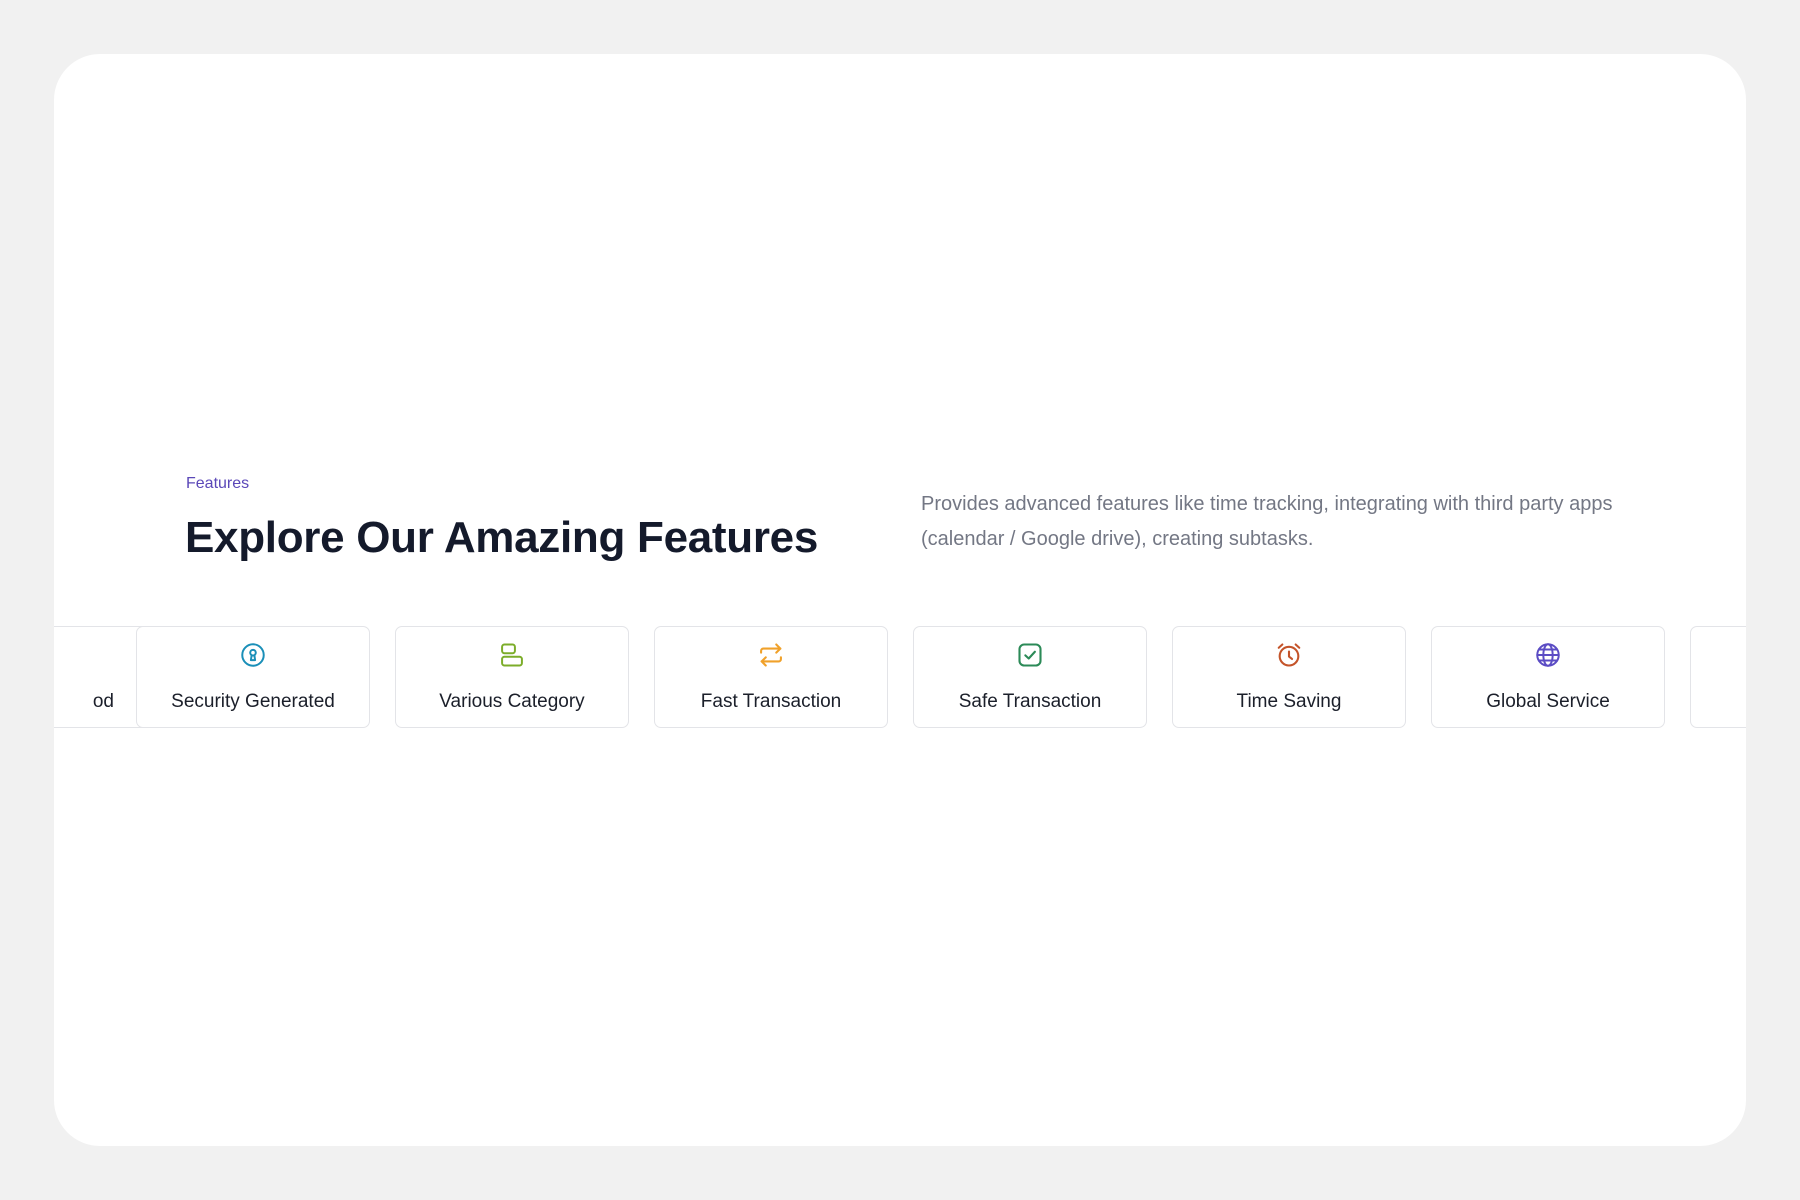 This screenshot has height=1200, width=1800. What do you see at coordinates (1030, 655) in the screenshot?
I see `checkbox-icon` at bounding box center [1030, 655].